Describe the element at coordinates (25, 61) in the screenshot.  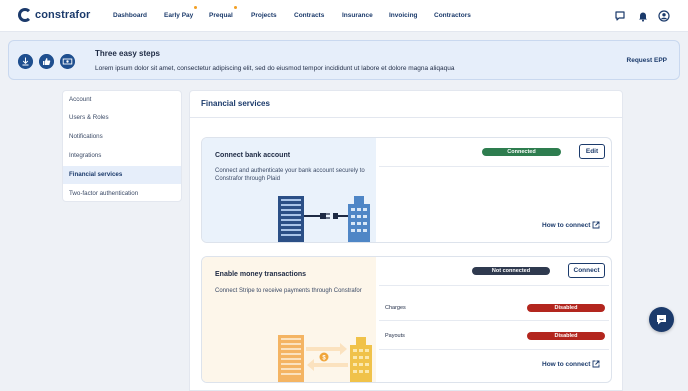
I see `download-icon` at that location.